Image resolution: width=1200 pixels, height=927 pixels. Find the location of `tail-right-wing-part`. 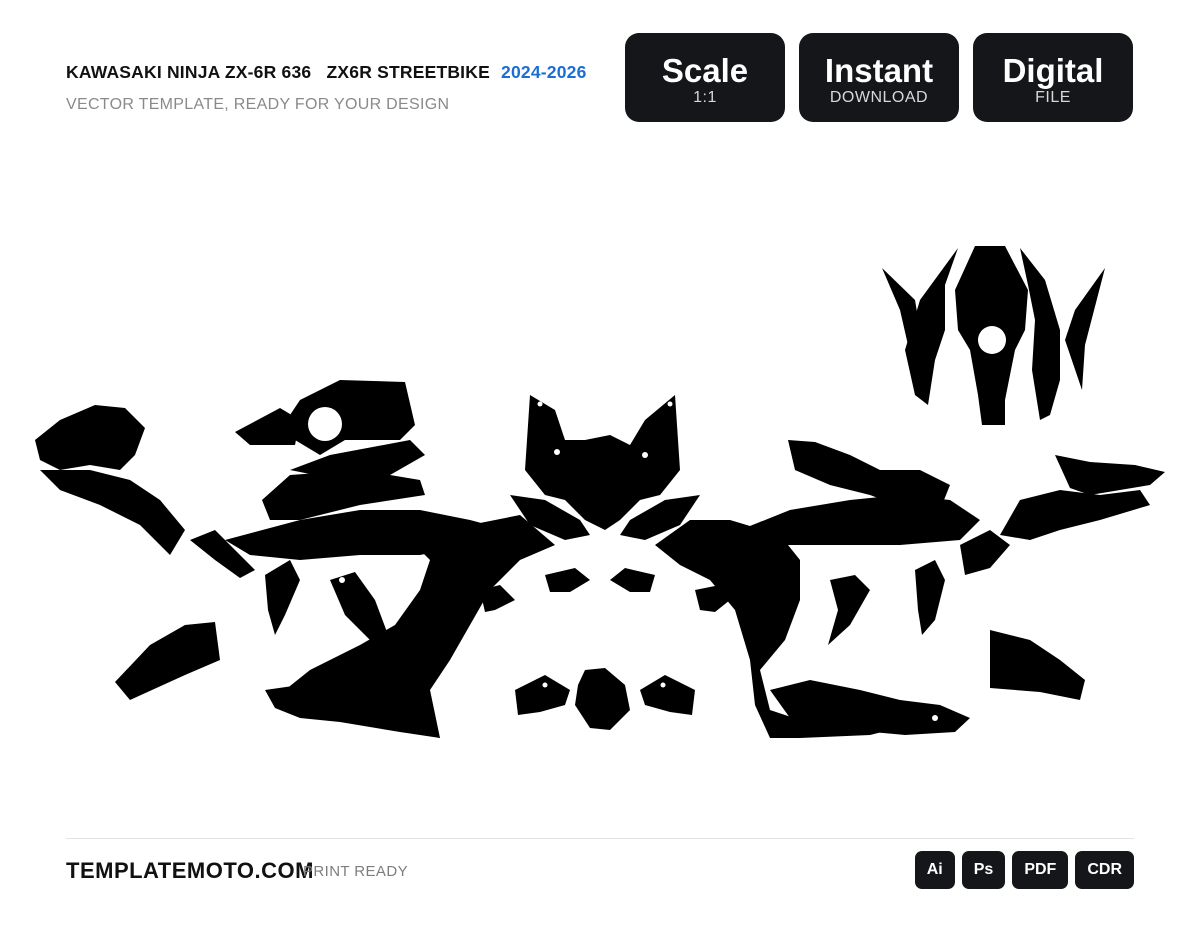

tail-right-wing-part is located at coordinates (1040, 334).